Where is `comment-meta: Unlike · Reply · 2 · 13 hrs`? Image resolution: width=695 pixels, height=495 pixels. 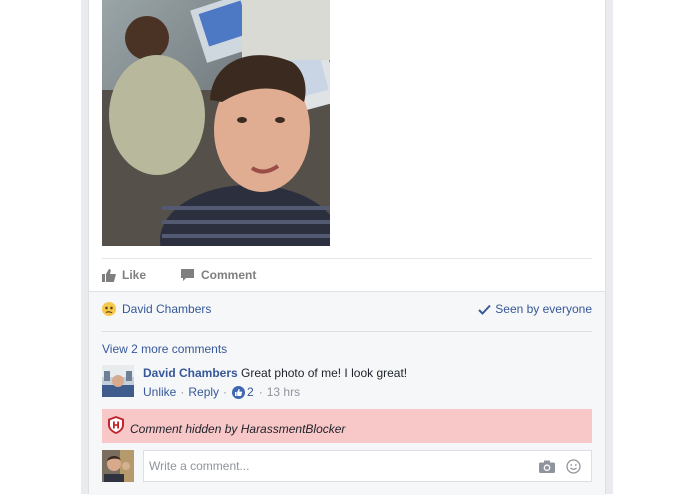 comment-meta: Unlike · Reply · 2 · 13 hrs is located at coordinates (275, 392).